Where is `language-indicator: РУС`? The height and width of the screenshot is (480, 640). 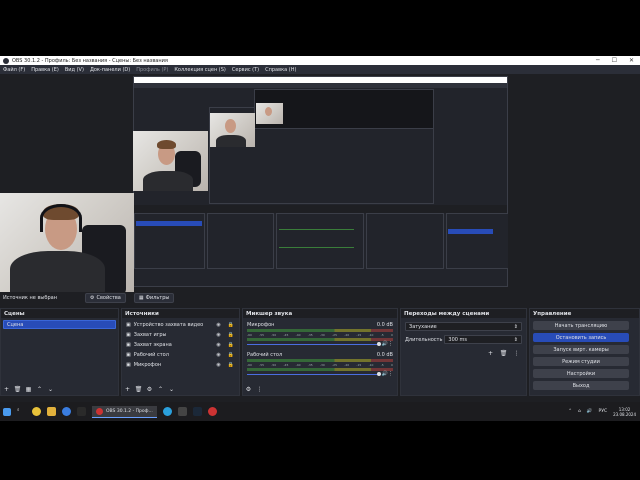 language-indicator: РУС is located at coordinates (602, 411).